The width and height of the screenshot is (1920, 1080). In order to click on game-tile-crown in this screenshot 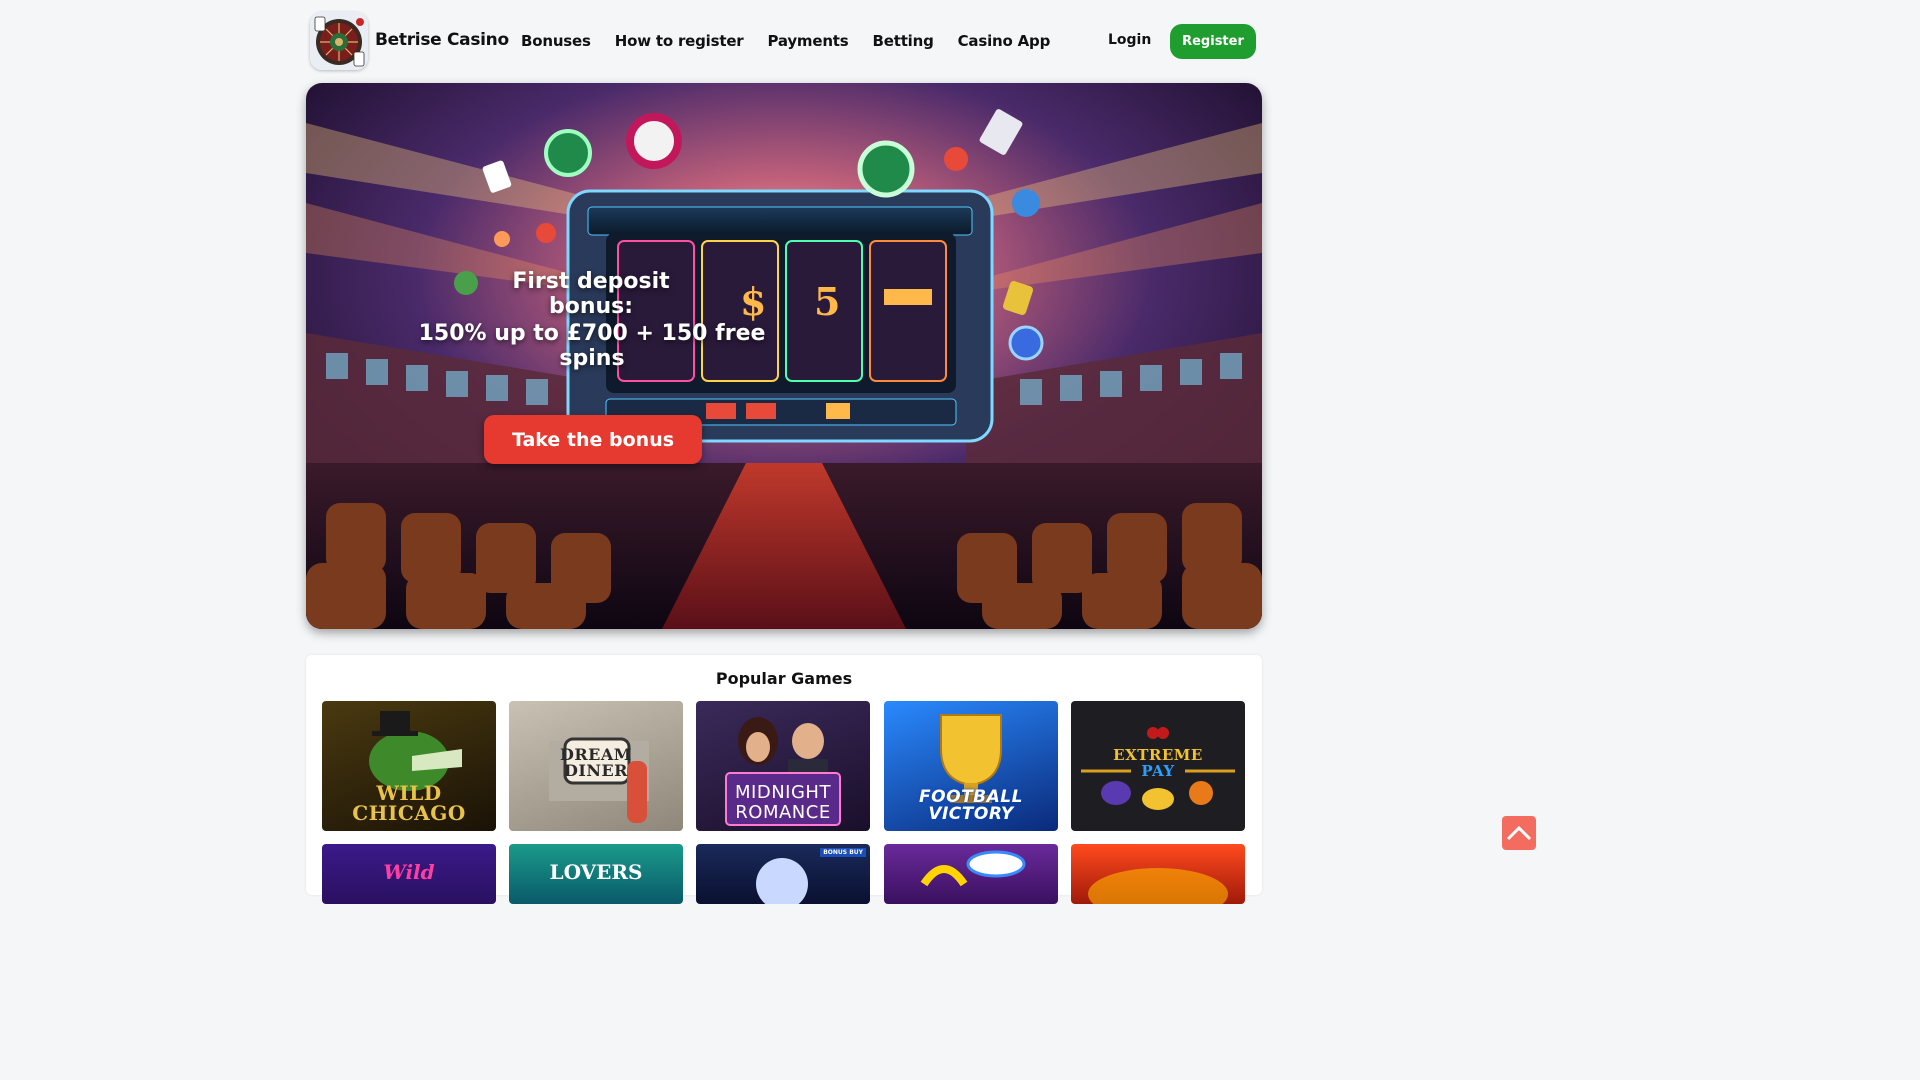, I will do `click(971, 874)`.